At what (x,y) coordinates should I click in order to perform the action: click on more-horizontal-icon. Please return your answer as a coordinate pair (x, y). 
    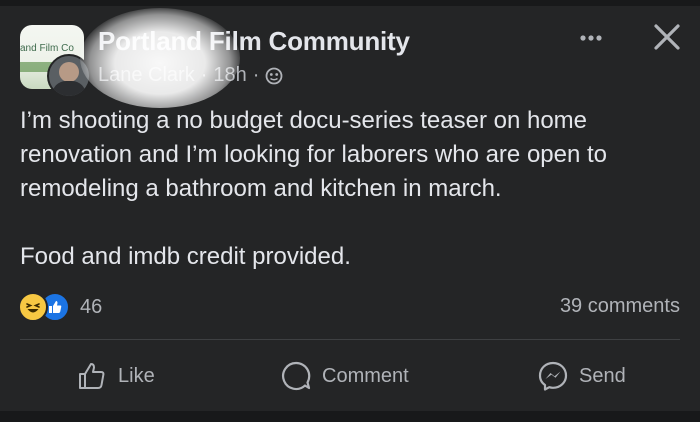
    Looking at the image, I should click on (591, 38).